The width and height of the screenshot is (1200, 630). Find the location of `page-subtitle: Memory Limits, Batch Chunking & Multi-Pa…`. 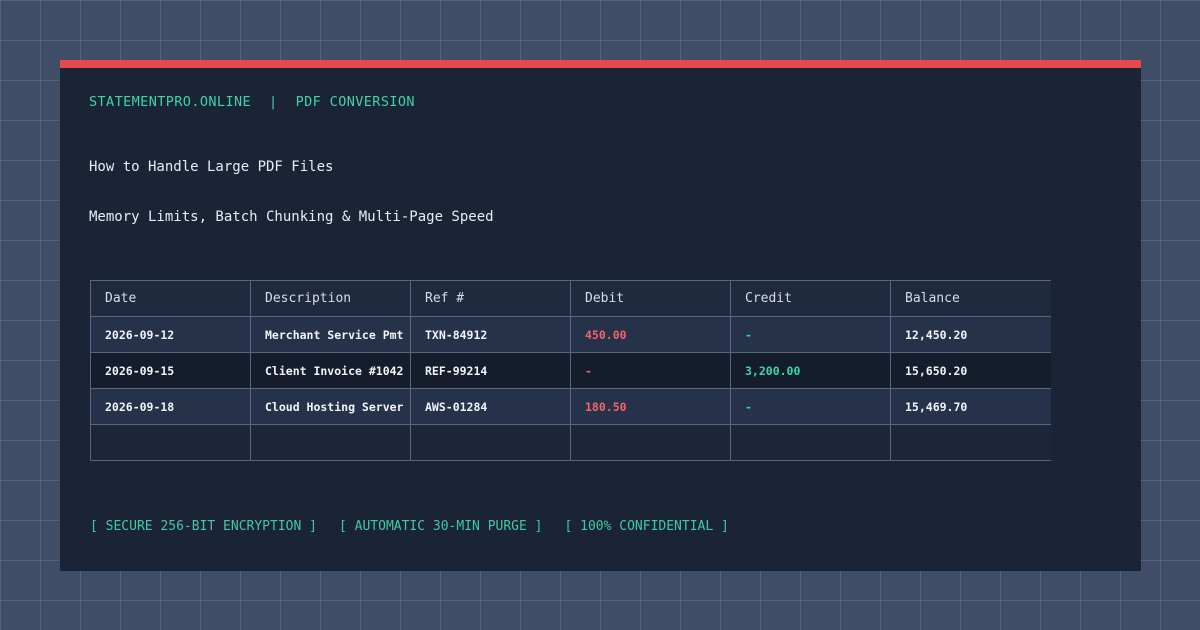

page-subtitle: Memory Limits, Batch Chunking & Multi-Pa… is located at coordinates (291, 217).